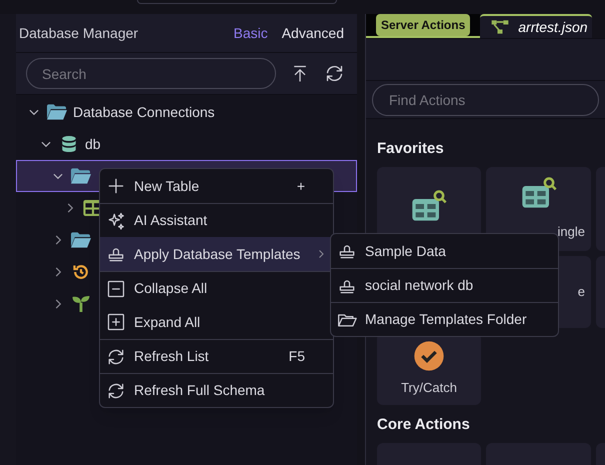  Describe the element at coordinates (93, 144) in the screenshot. I see `tree-label: db` at that location.